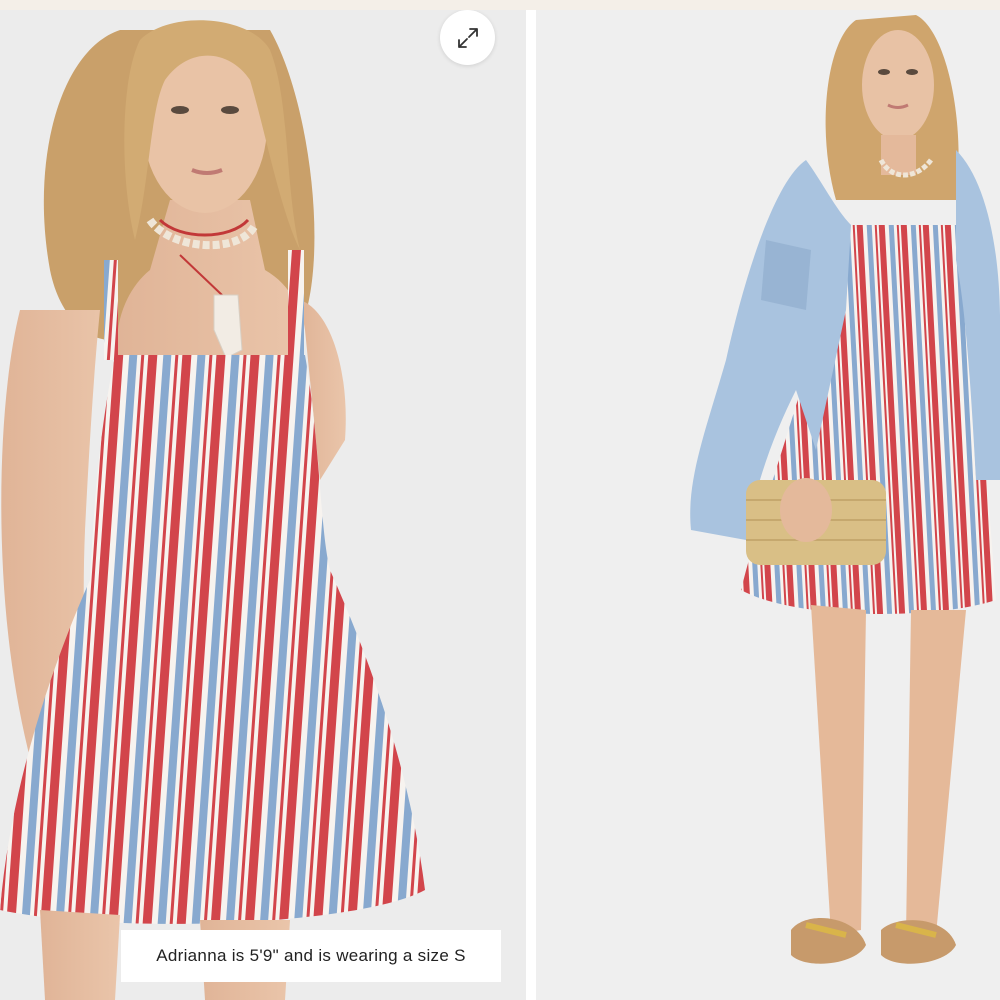  What do you see at coordinates (531, 505) in the screenshot?
I see `image-divider` at bounding box center [531, 505].